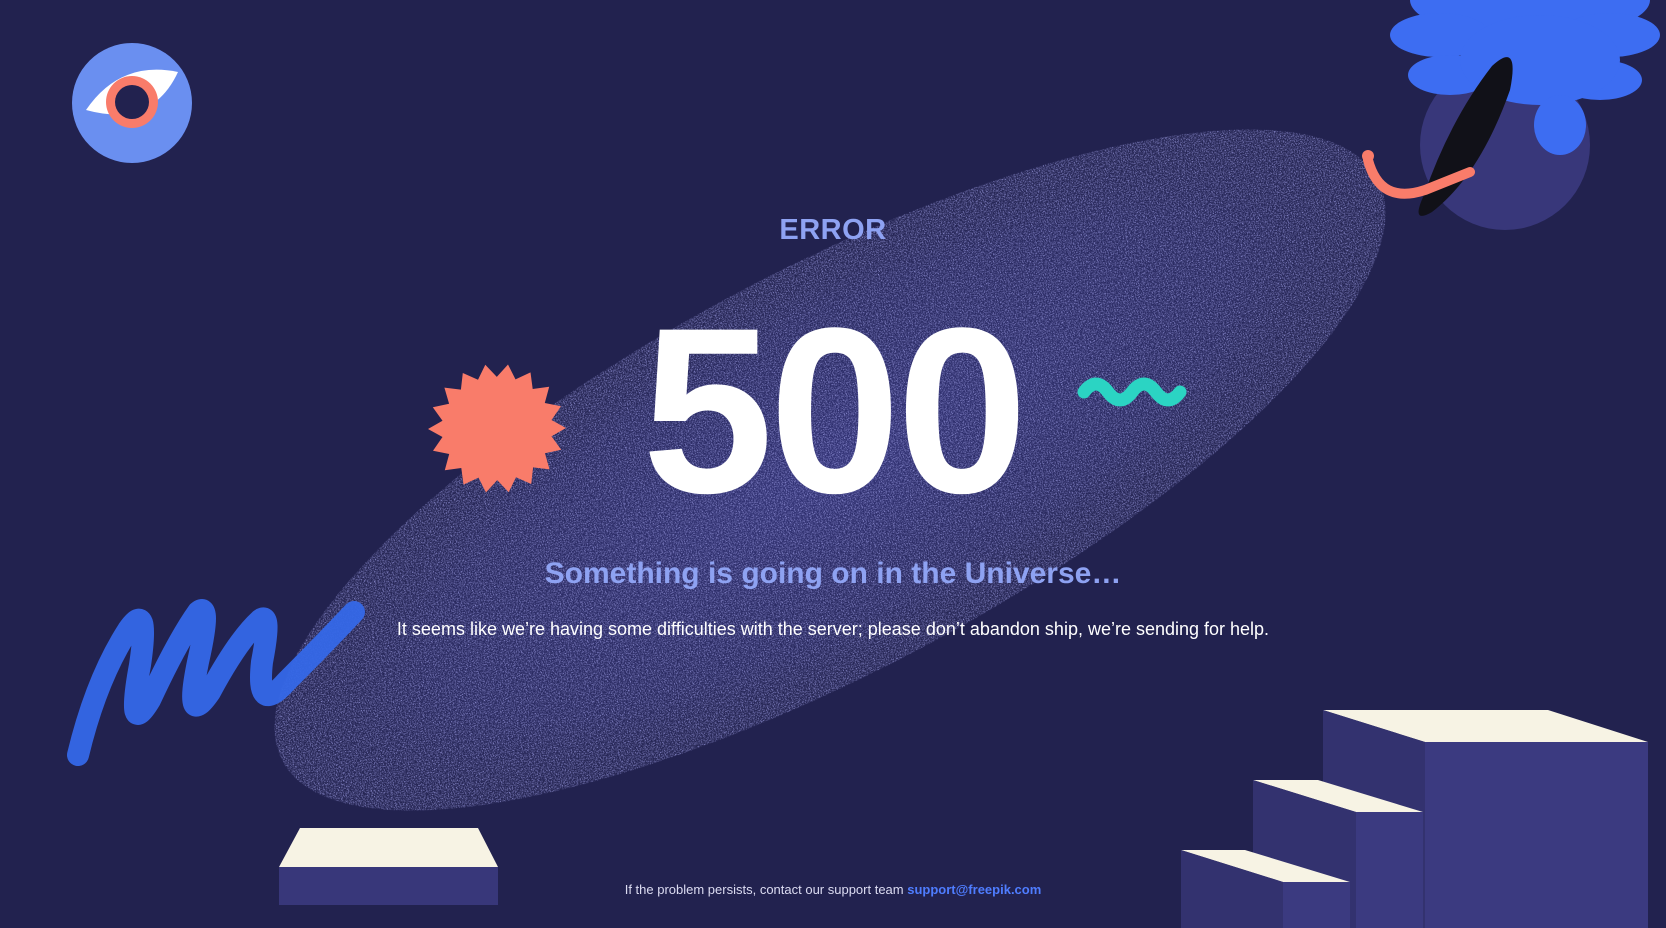 The height and width of the screenshot is (928, 1666). Describe the element at coordinates (974, 889) in the screenshot. I see `support-email-link: support@freepik.com` at that location.